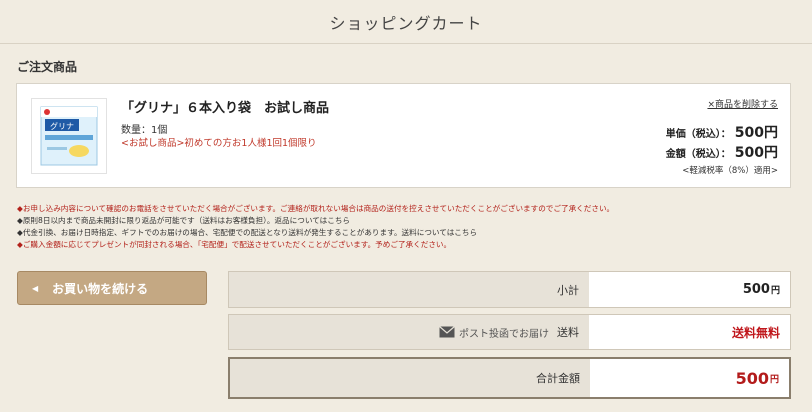  What do you see at coordinates (698, 134) in the screenshot?
I see `unit-price-label: 単価（税込）：` at bounding box center [698, 134].